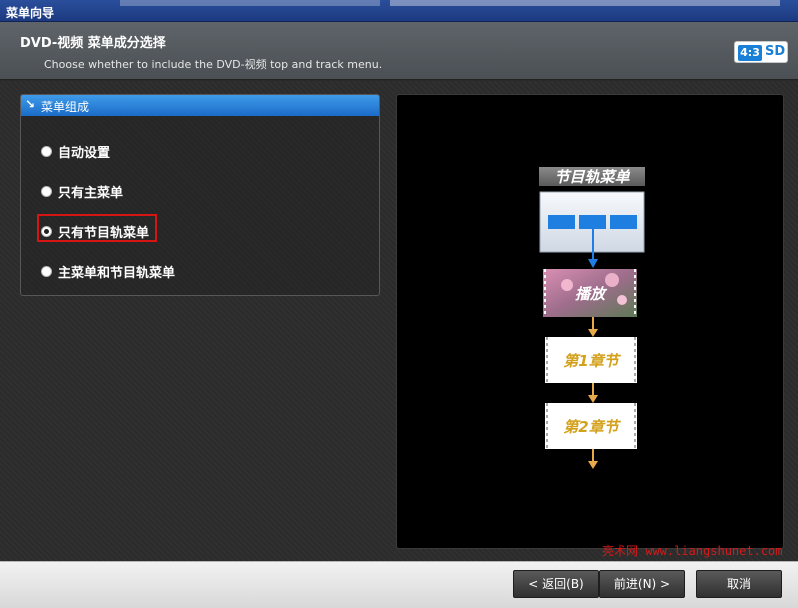 Image resolution: width=798 pixels, height=608 pixels. What do you see at coordinates (592, 318) in the screenshot?
I see `menu-structure-diagram: 节目轨菜单 播放 第1章节 第2章节` at bounding box center [592, 318].